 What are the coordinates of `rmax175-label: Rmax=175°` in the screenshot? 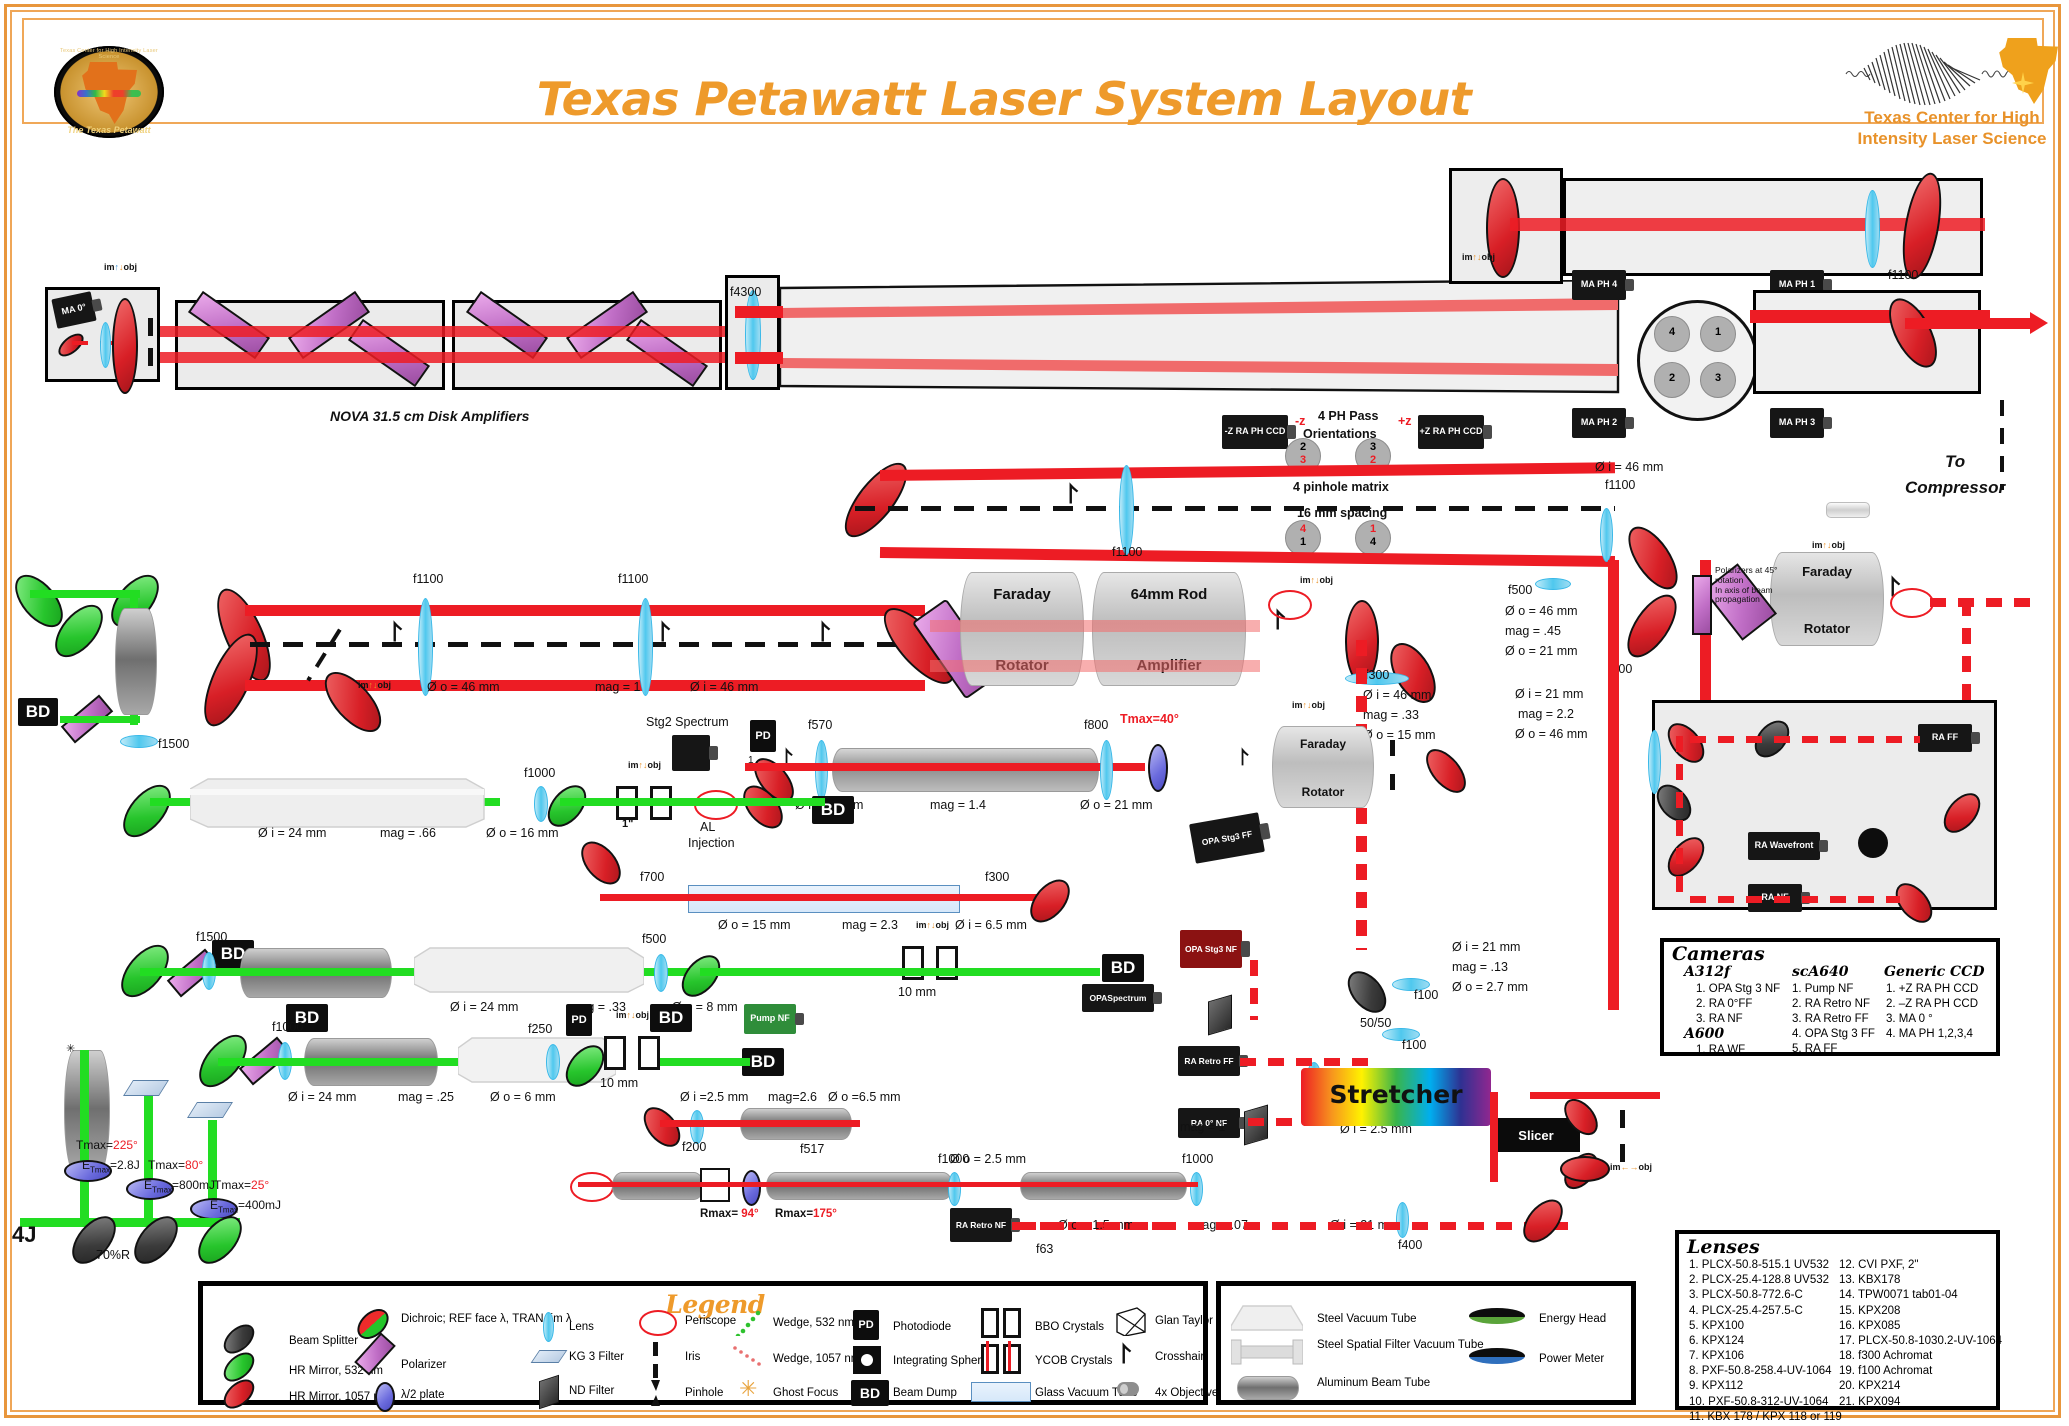 It's located at (806, 1214).